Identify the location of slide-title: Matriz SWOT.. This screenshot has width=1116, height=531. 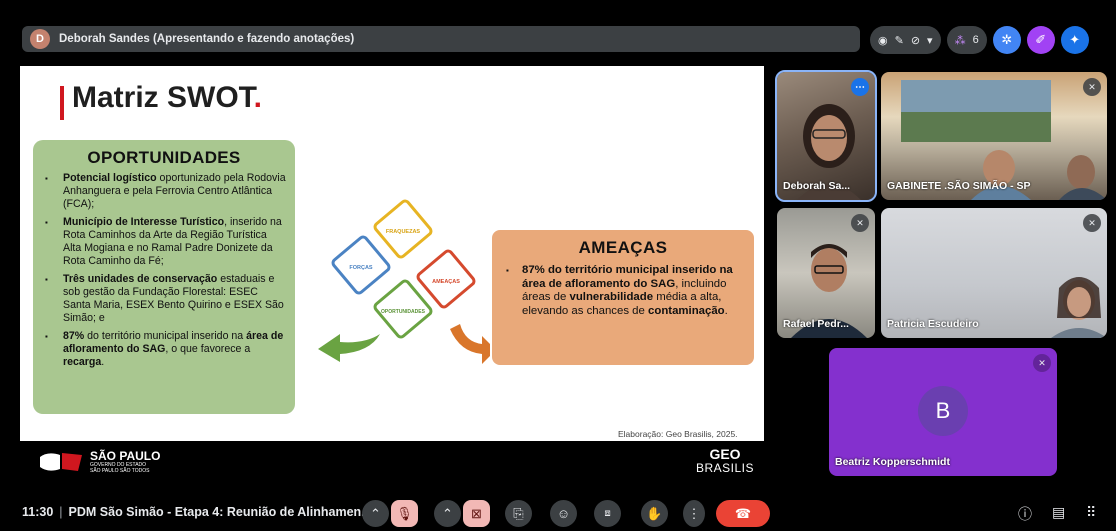
(167, 97).